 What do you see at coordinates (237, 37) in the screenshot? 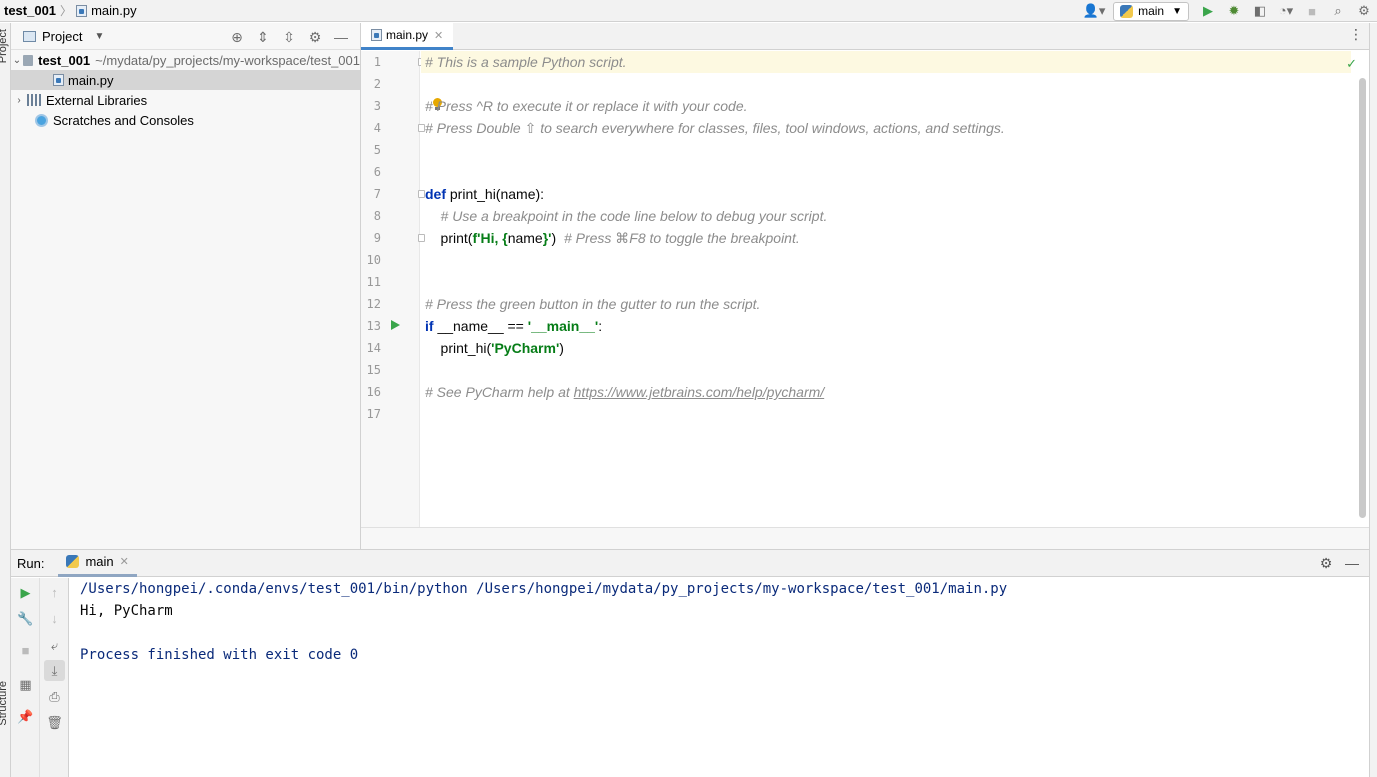
I see `locate-icon: ⊕` at bounding box center [237, 37].